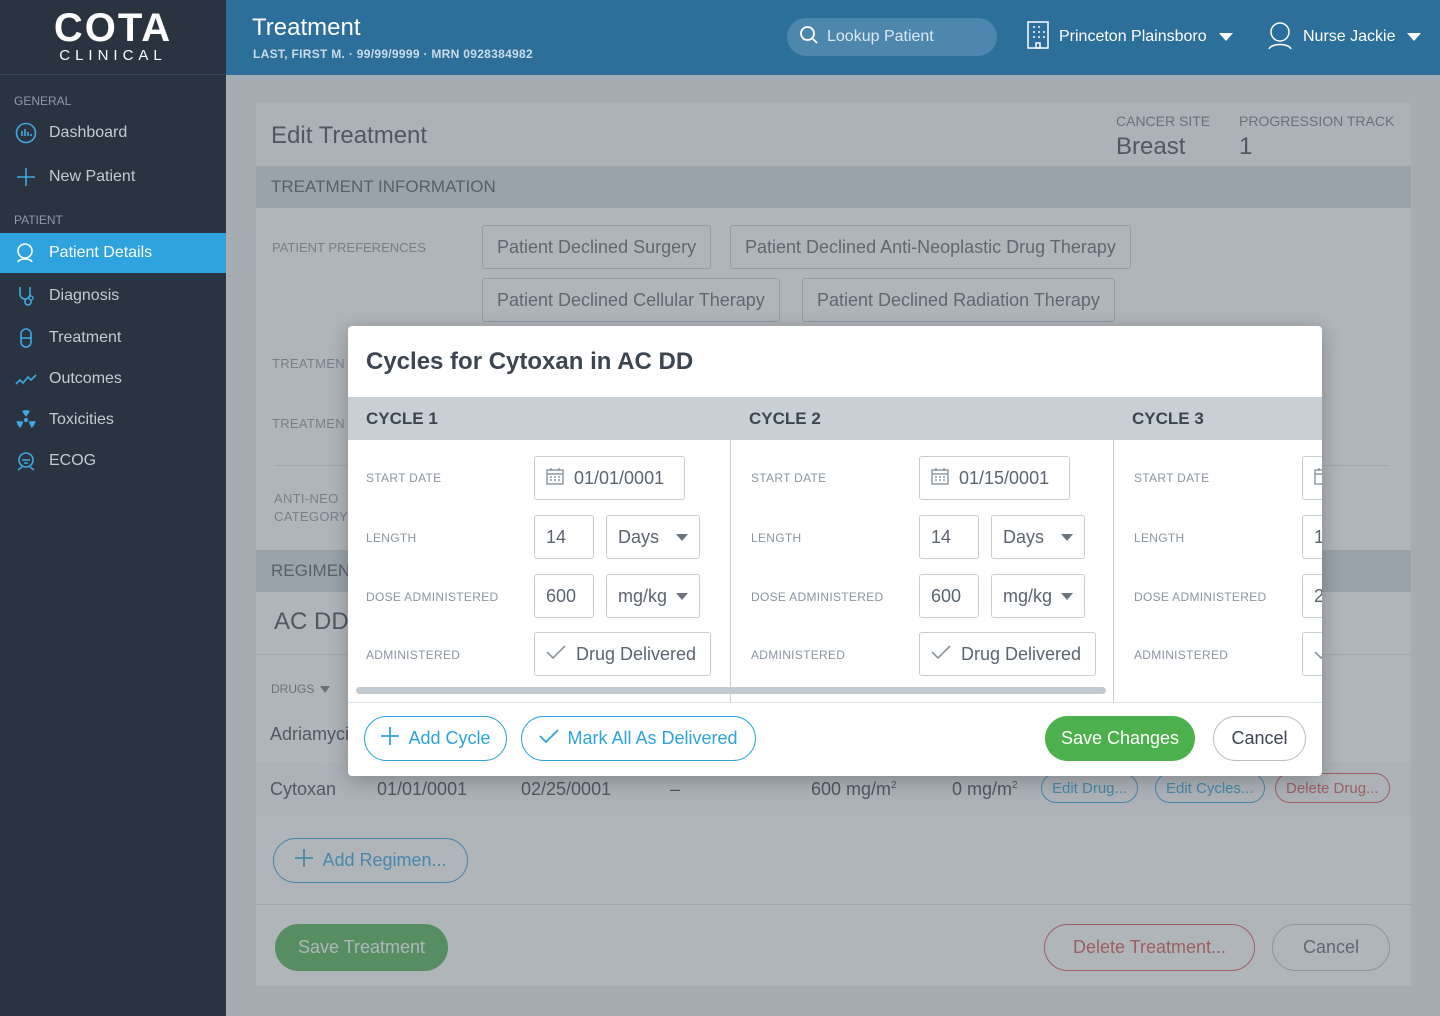 This screenshot has width=1440, height=1016. I want to click on start-date-field, so click(1312, 478).